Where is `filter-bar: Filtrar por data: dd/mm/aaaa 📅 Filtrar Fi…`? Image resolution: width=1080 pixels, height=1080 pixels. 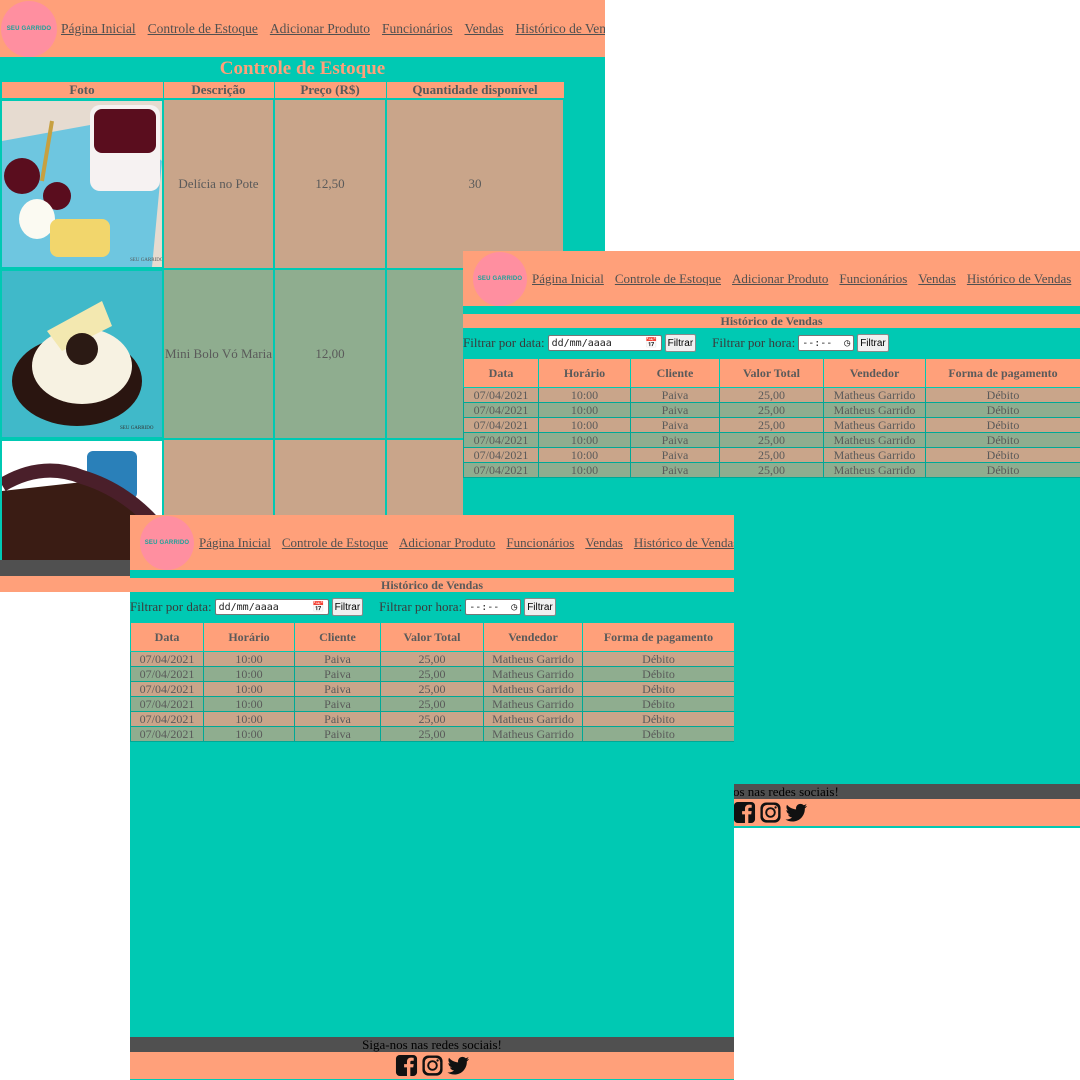
filter-bar: Filtrar por data: dd/mm/aaaa 📅 Filtrar Fi… is located at coordinates (771, 343).